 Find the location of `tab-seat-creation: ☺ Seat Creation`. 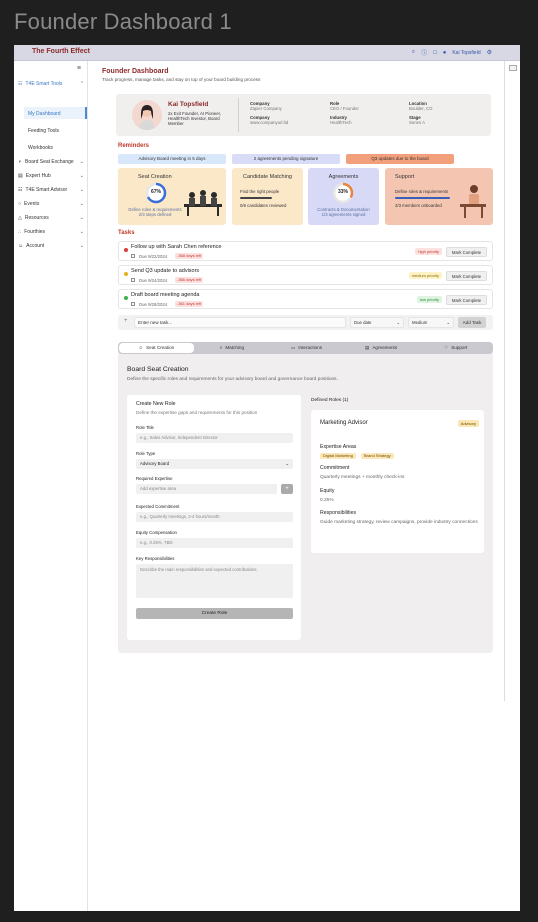

tab-seat-creation: ☺ Seat Creation is located at coordinates (156, 348).